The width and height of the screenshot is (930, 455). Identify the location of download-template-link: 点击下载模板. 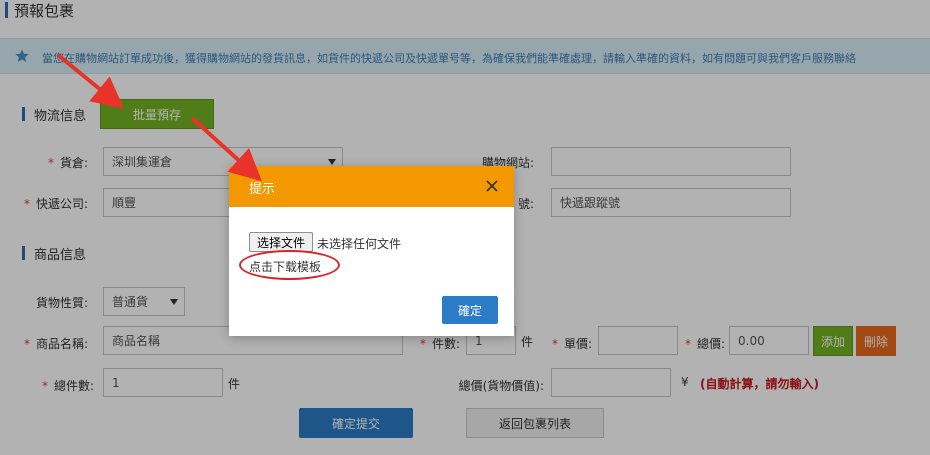
(285, 266).